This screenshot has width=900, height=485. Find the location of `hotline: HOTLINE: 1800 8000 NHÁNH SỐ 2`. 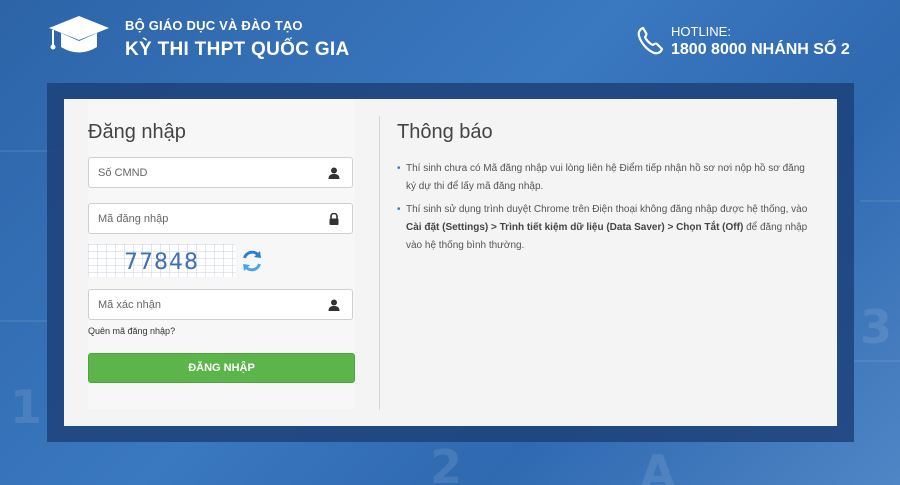

hotline: HOTLINE: 1800 8000 NHÁNH SỐ 2 is located at coordinates (743, 41).